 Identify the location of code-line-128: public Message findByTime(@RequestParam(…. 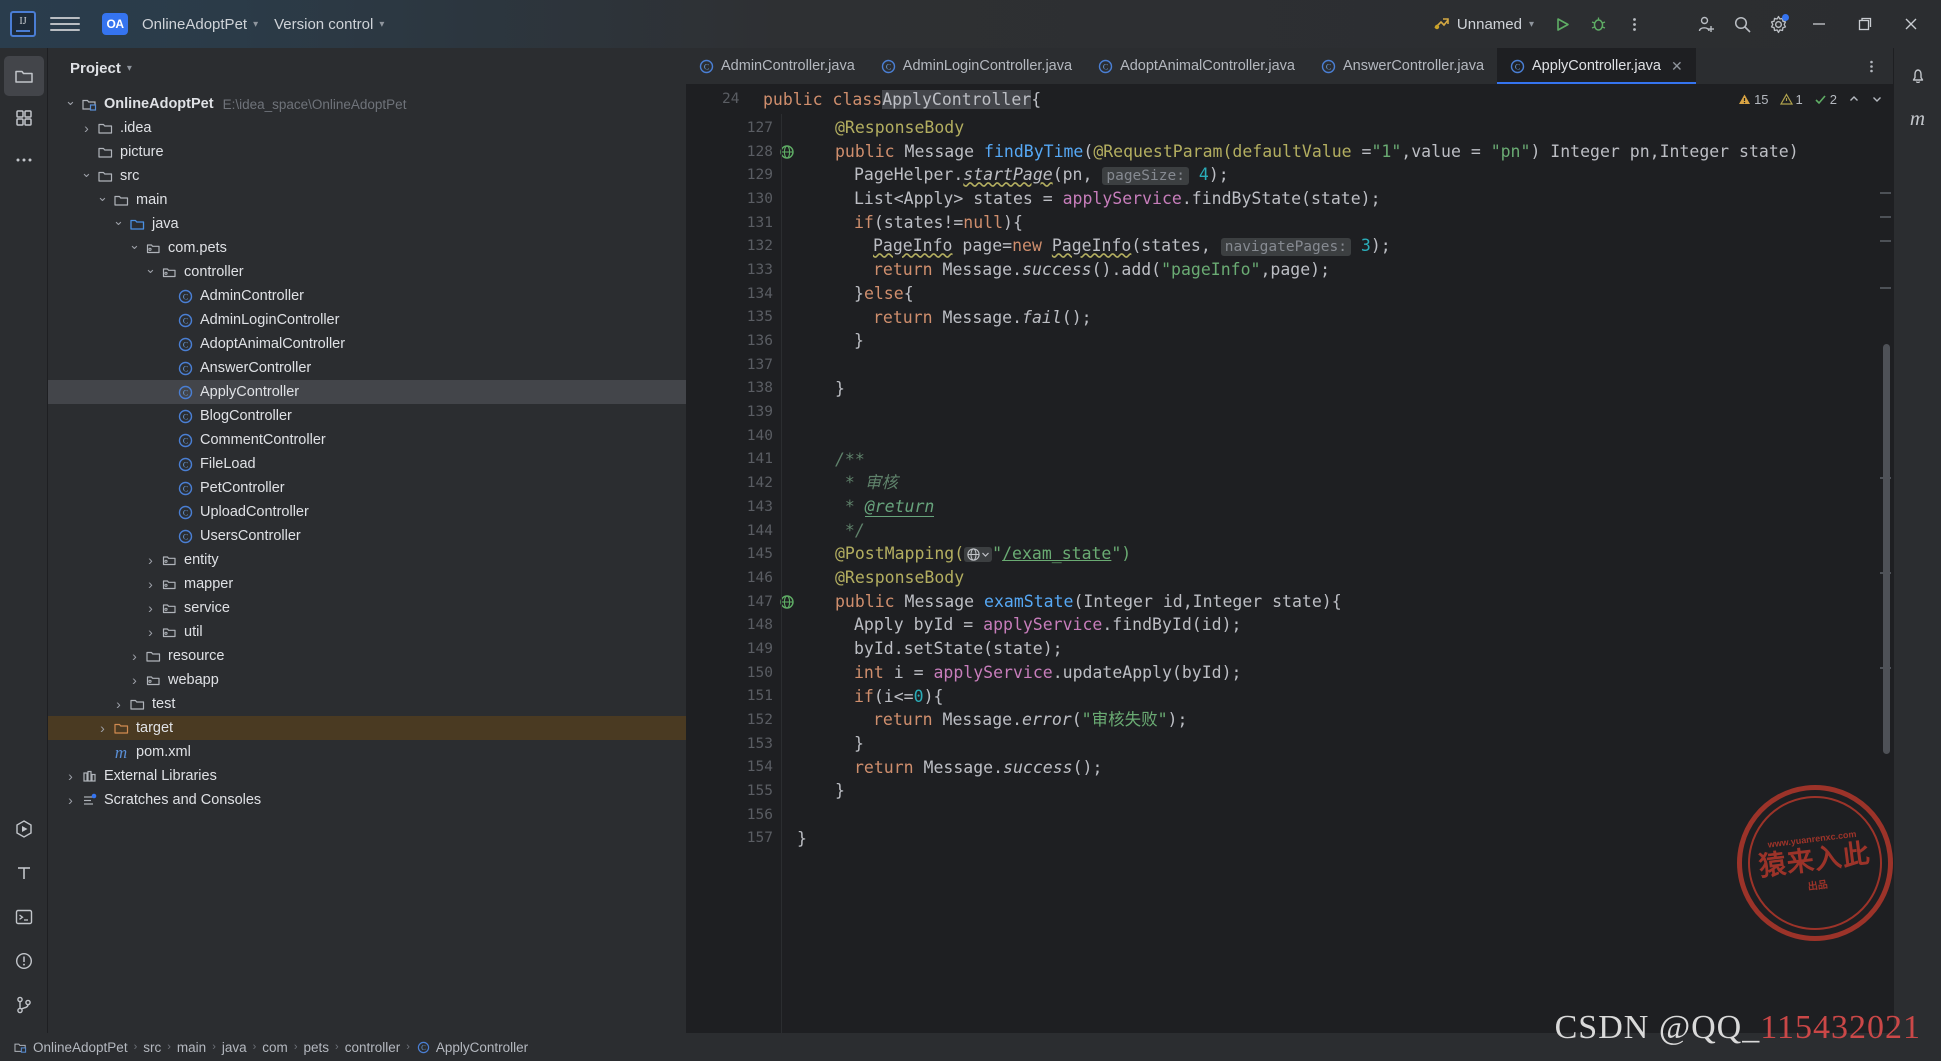
(1329, 152).